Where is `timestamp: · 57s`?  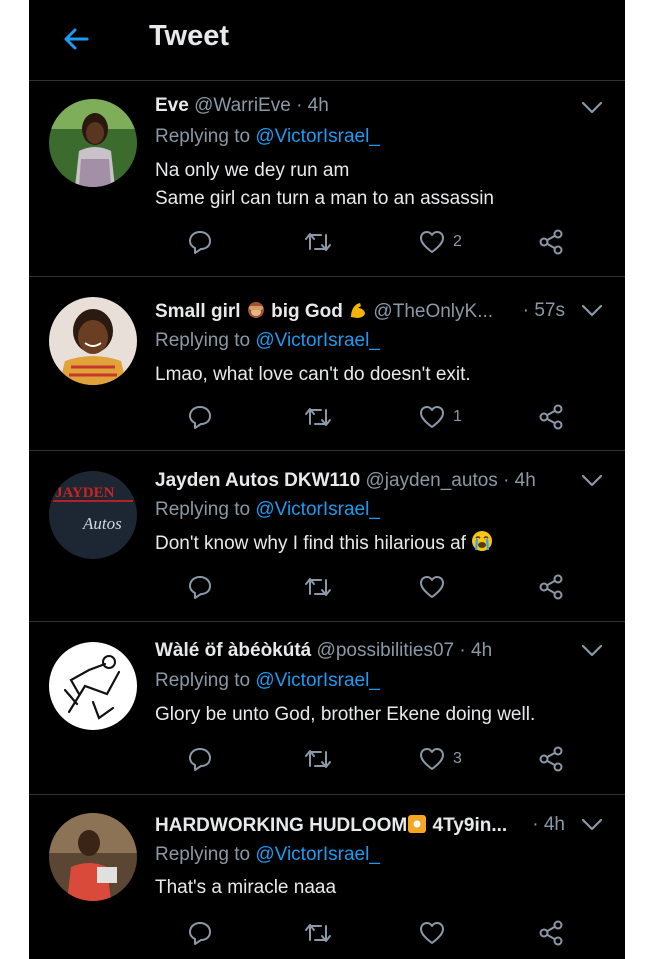 timestamp: · 57s is located at coordinates (543, 310).